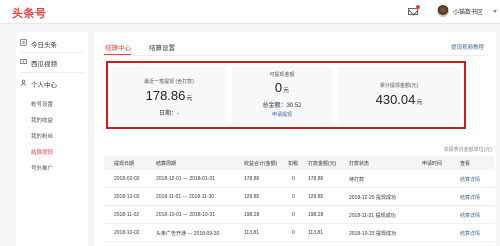 This screenshot has height=246, width=500. I want to click on column-header: 申请时间, so click(432, 164).